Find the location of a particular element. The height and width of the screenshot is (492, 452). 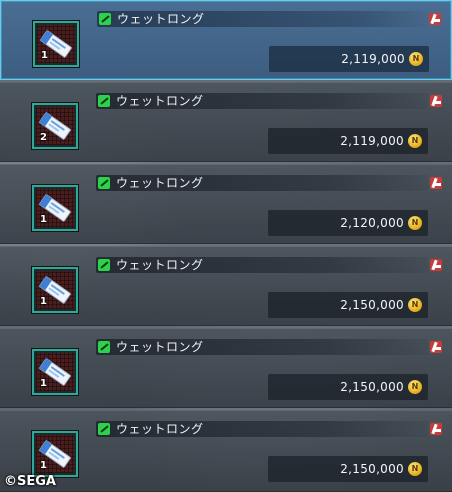

item-quantity: 2 is located at coordinates (43, 137).